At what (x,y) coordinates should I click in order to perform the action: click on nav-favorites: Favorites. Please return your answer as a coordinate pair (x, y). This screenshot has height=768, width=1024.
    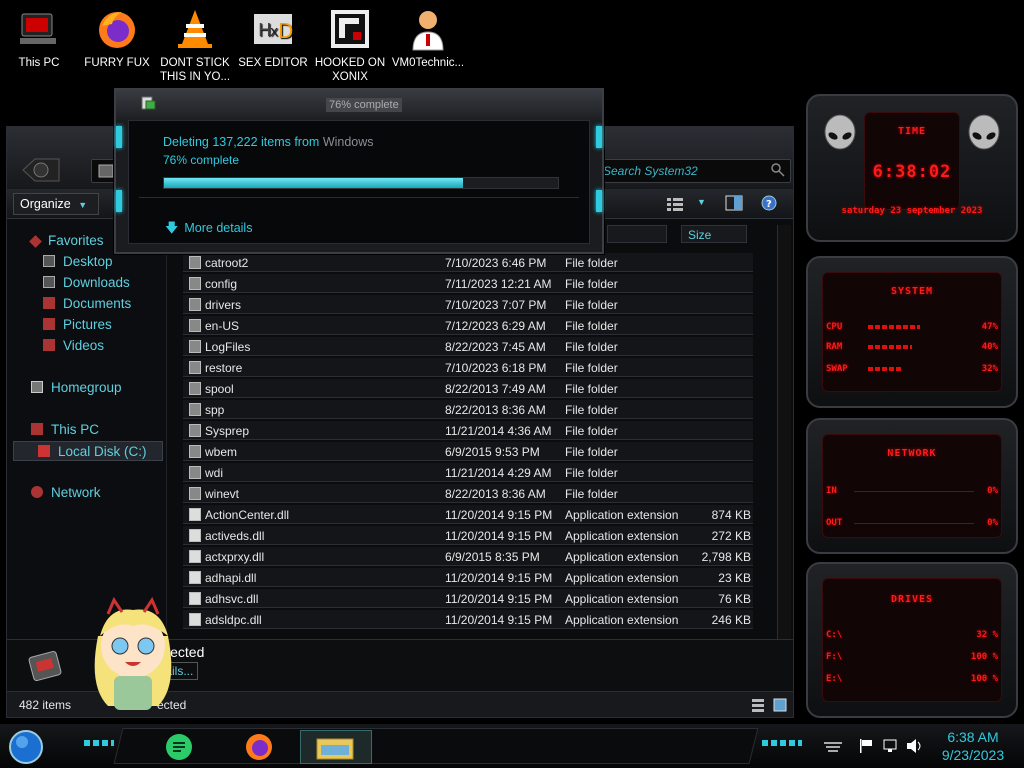
    Looking at the image, I should click on (66, 240).